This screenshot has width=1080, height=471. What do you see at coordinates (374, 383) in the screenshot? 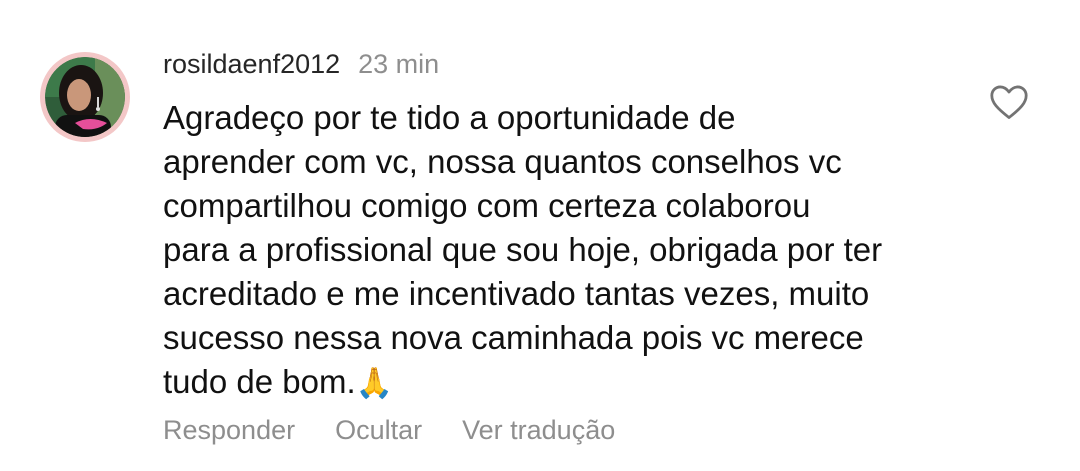
I see `praying-hands-emoji: 🙏` at bounding box center [374, 383].